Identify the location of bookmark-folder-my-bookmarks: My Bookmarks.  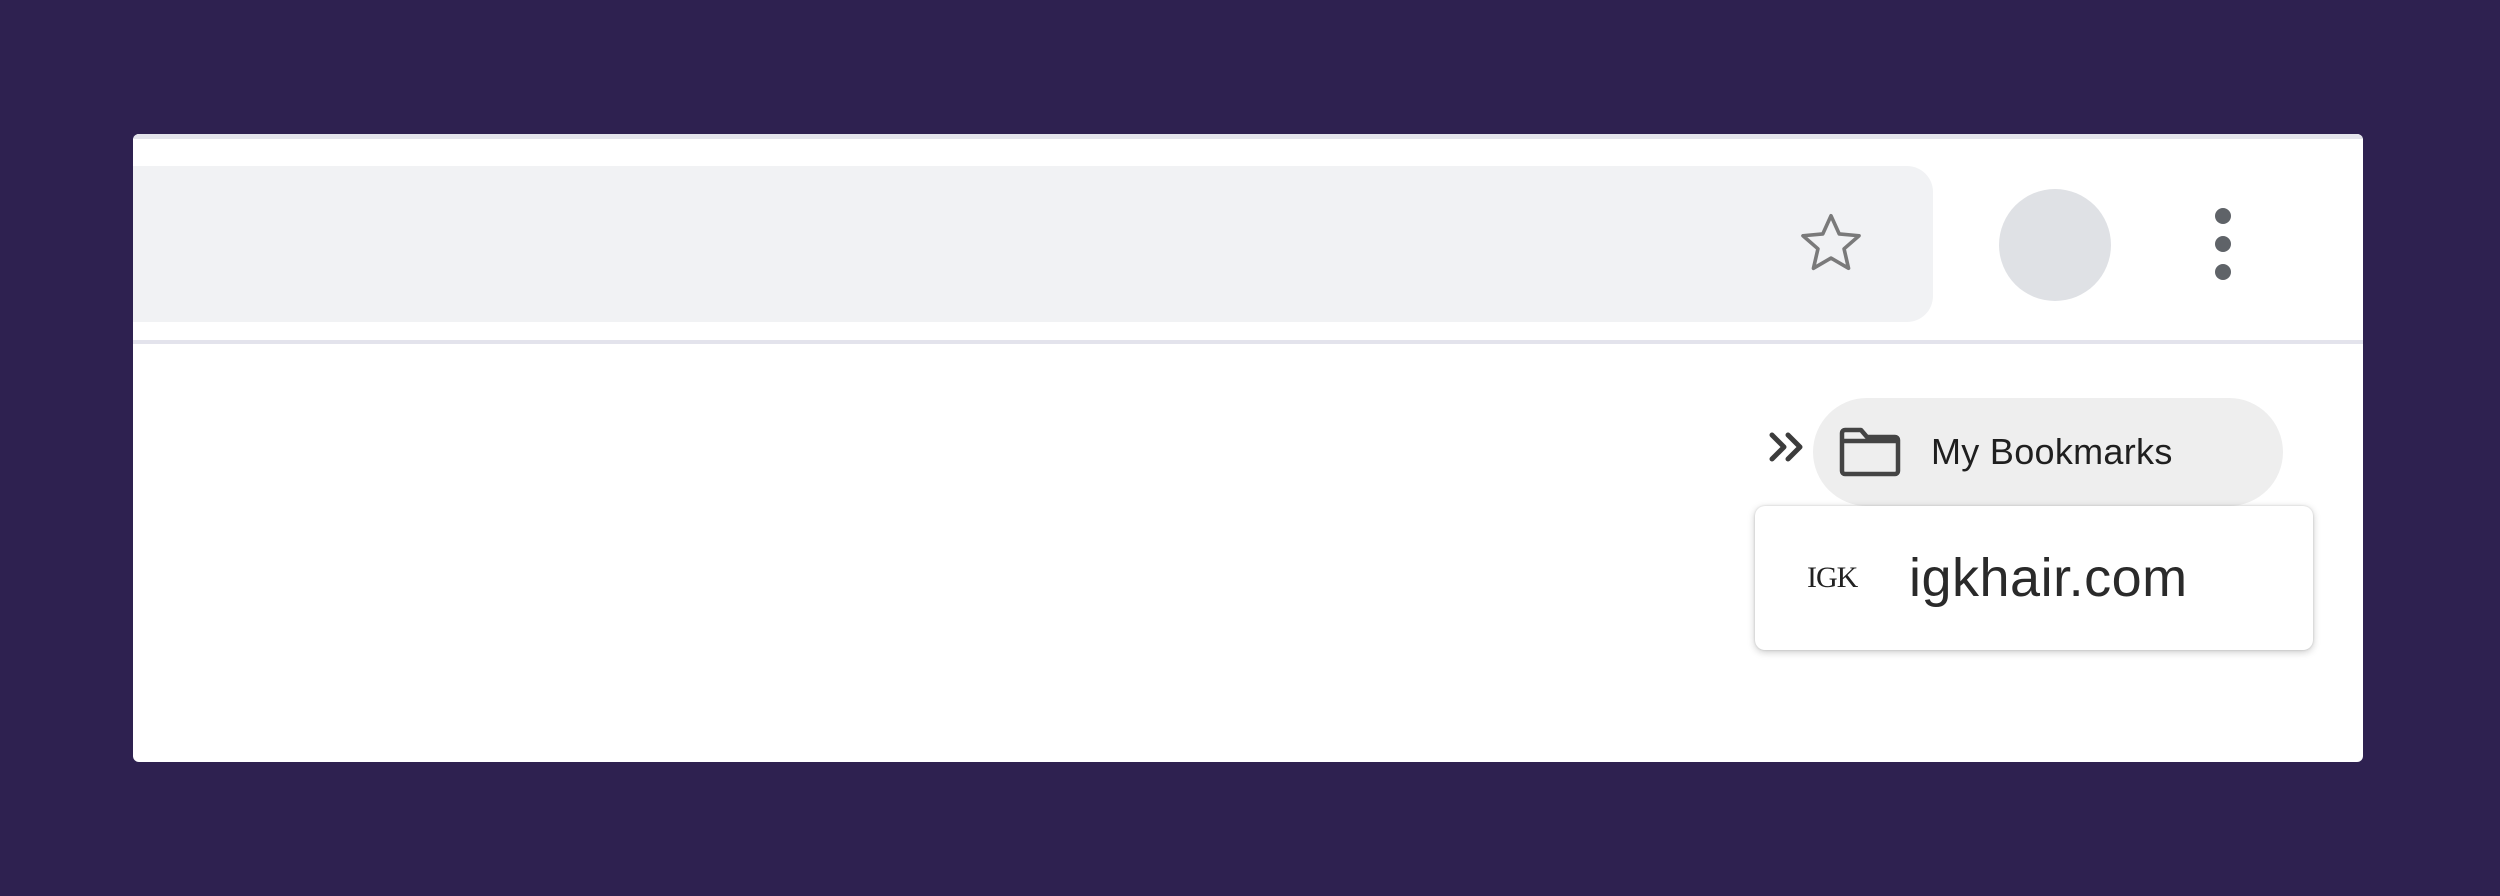
(2048, 452).